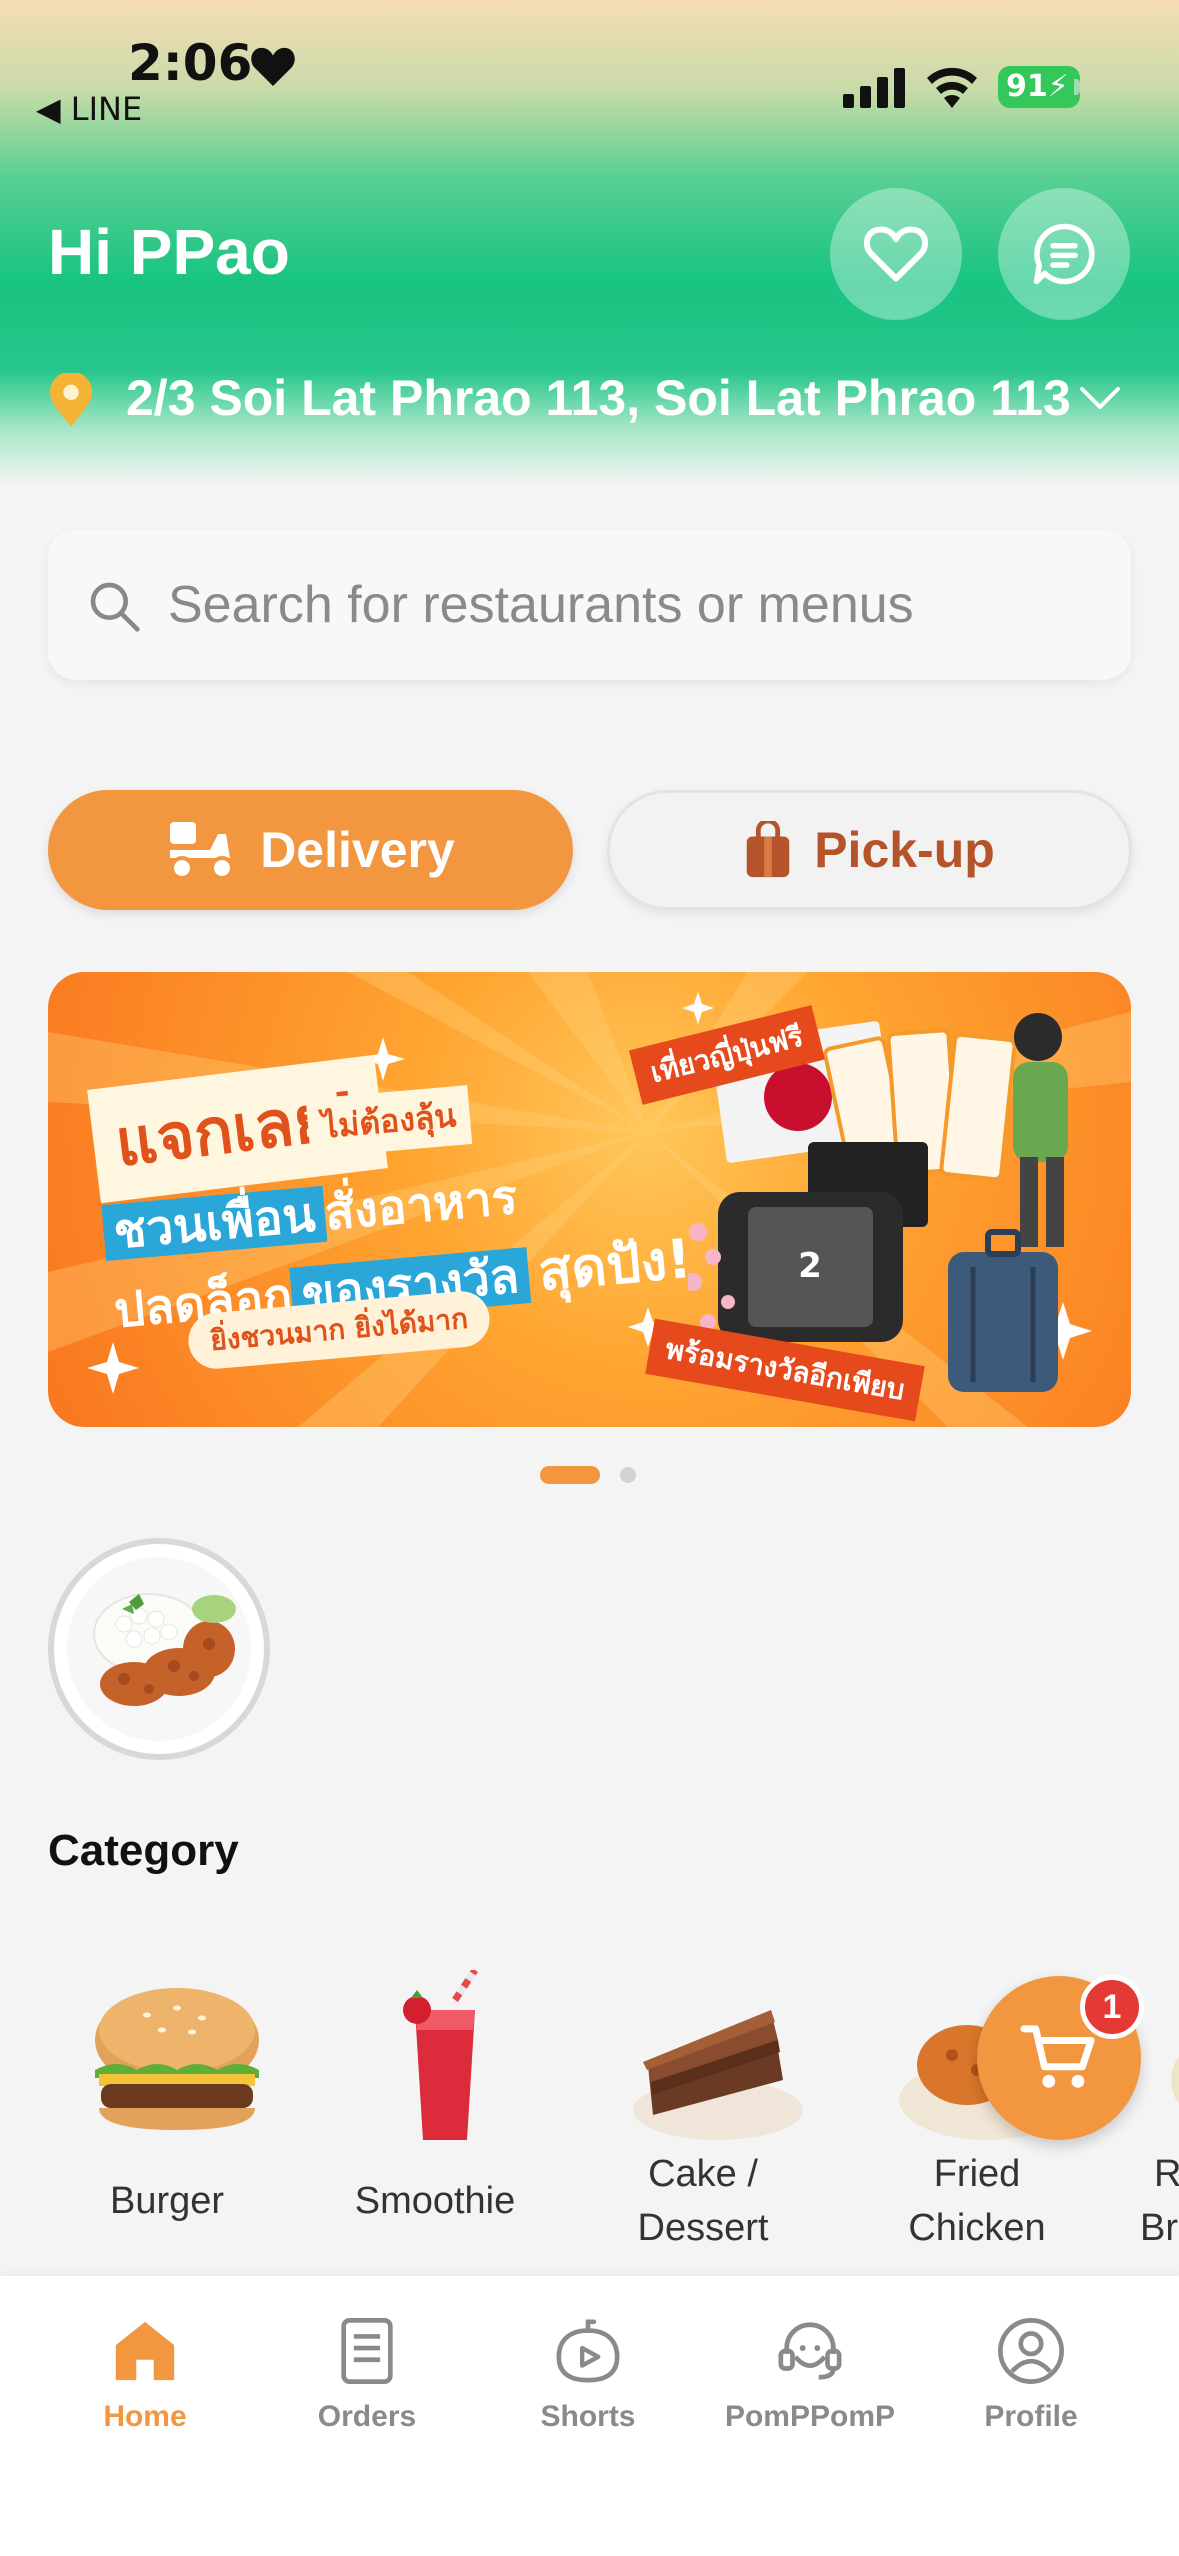 The width and height of the screenshot is (1179, 2556). I want to click on heart-icon, so click(896, 254).